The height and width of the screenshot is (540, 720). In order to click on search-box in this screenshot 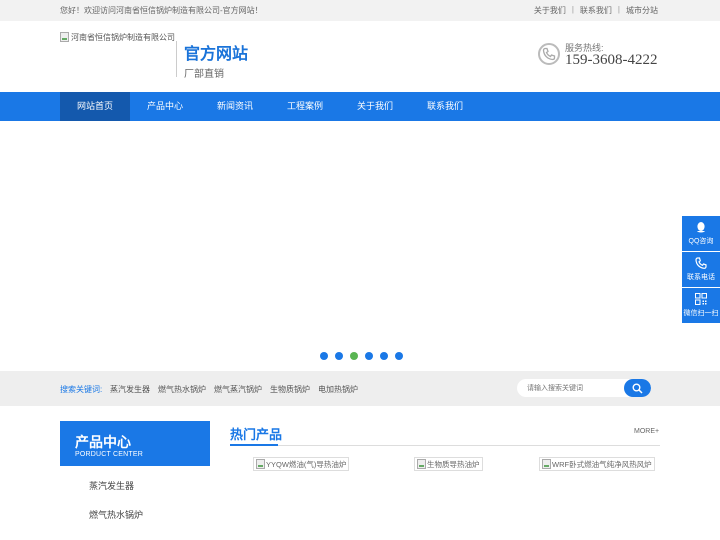, I will do `click(584, 388)`.